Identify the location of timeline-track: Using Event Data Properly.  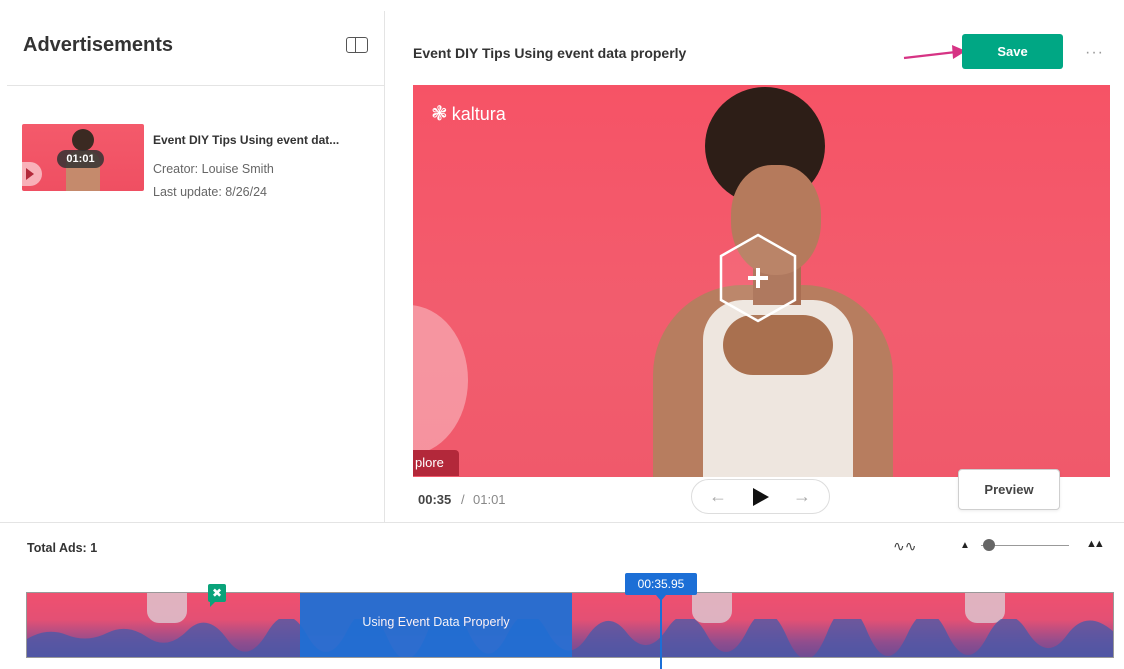
(570, 625).